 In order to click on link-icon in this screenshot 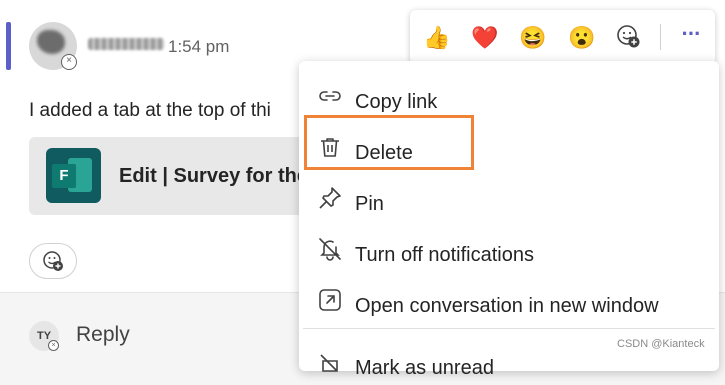, I will do `click(330, 96)`.